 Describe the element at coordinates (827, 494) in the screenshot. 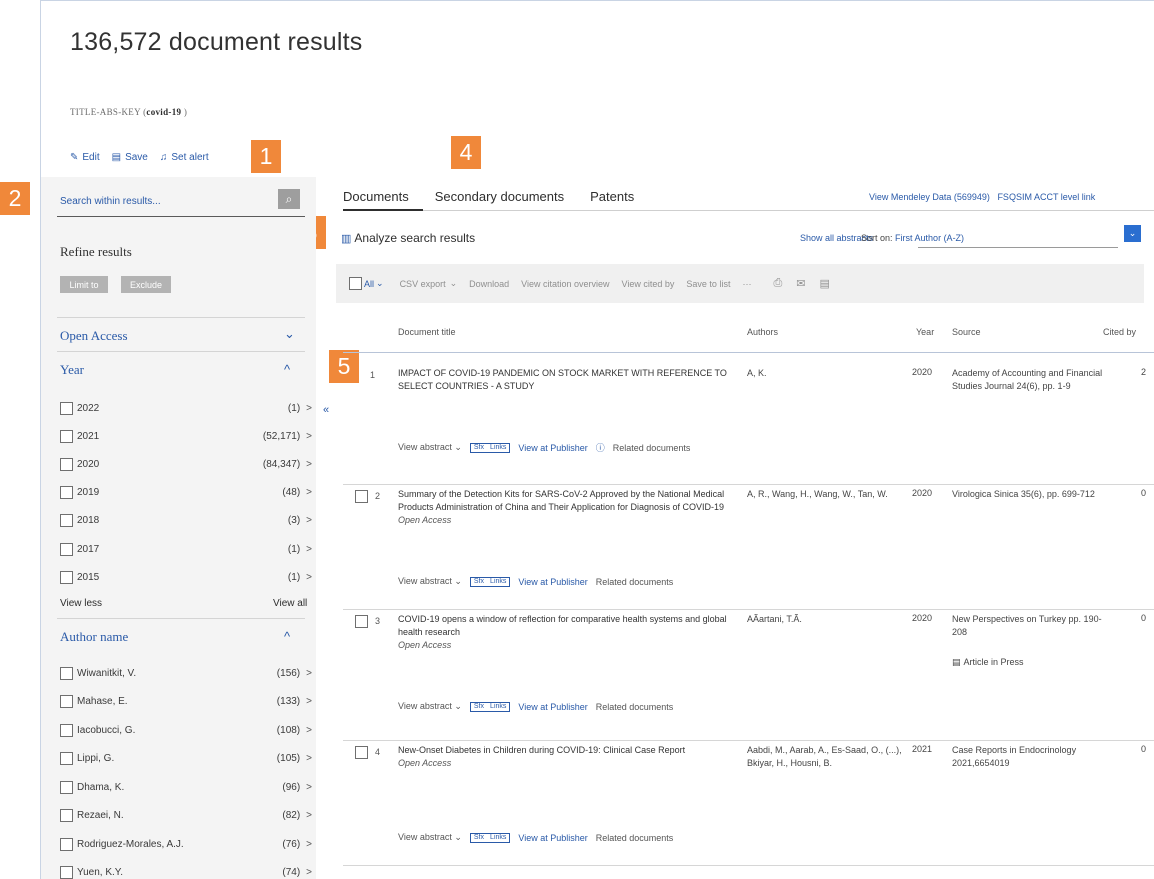

I see `document-authors: A, R., Wang, H., Wang, W., Tan, W.` at that location.